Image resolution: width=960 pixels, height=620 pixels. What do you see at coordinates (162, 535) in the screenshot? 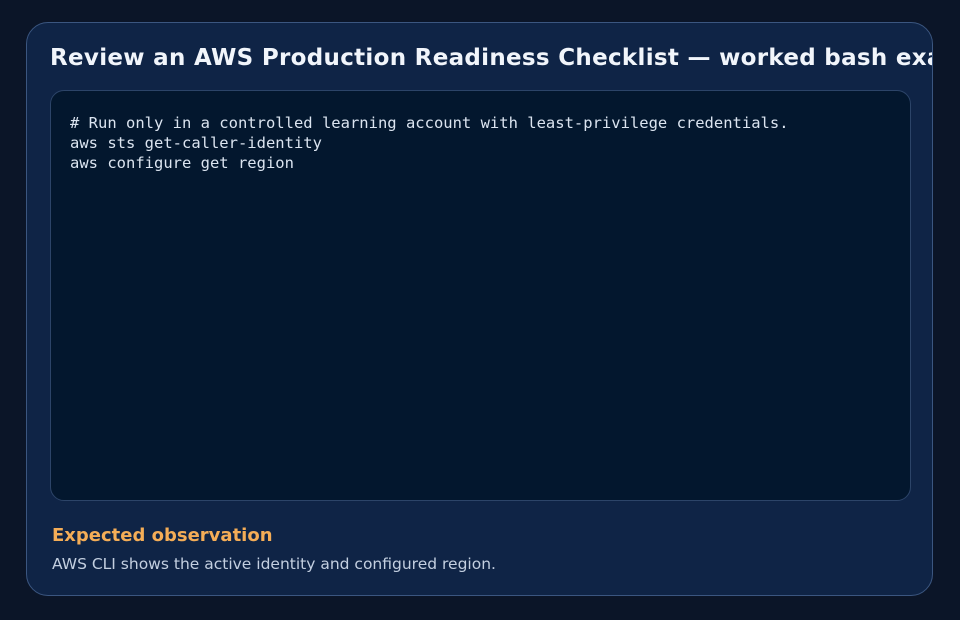
I see `observation-heading: Expected observation` at bounding box center [162, 535].